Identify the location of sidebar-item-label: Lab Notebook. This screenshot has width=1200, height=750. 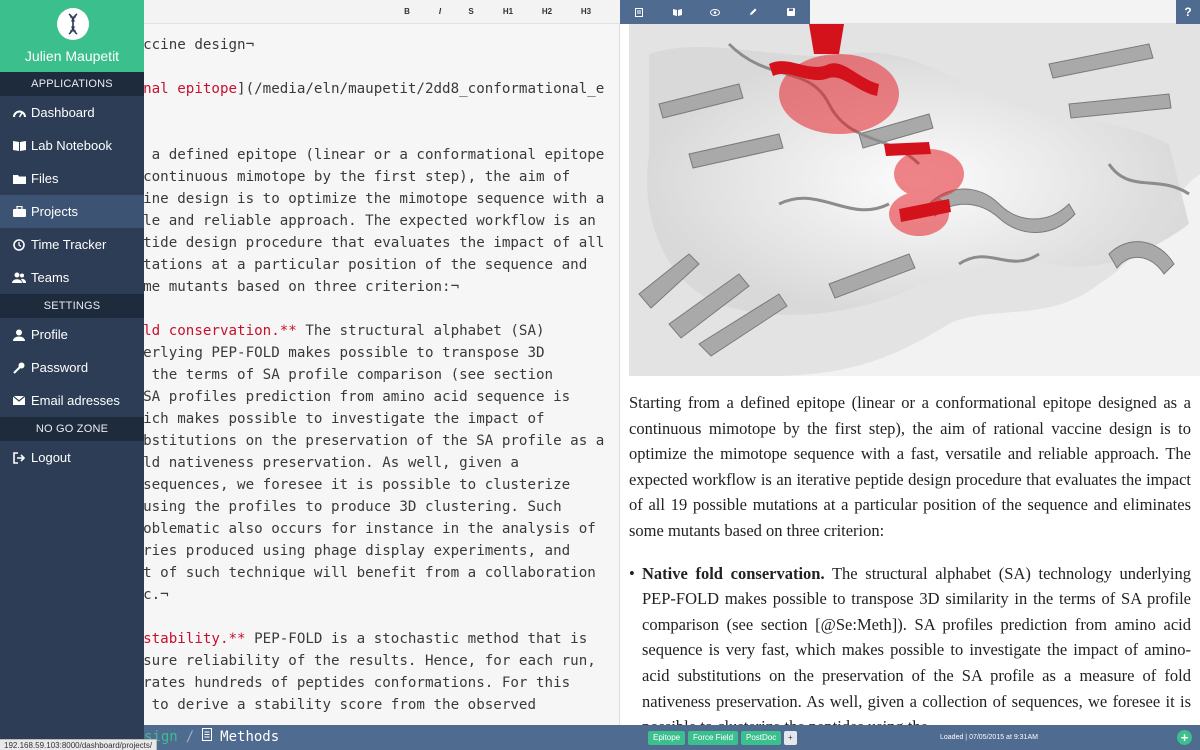
(71, 145).